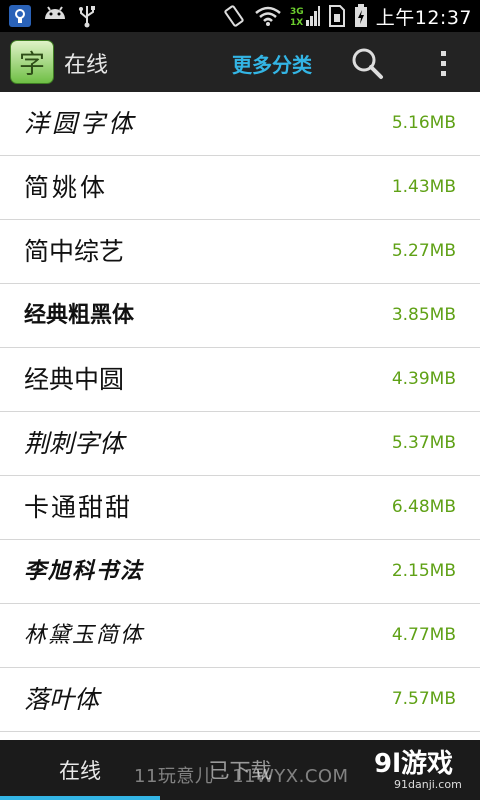  Describe the element at coordinates (240, 380) in the screenshot. I see `font-list-item: 经典中圆 4.39MB` at that location.